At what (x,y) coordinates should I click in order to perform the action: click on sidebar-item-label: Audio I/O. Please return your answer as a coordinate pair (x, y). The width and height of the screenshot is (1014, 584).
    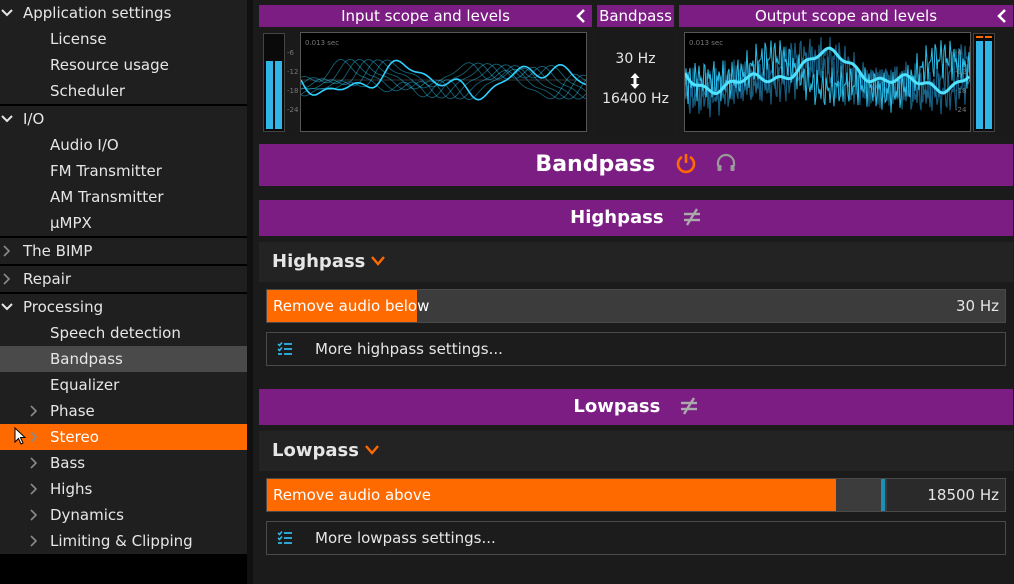
    Looking at the image, I should click on (84, 145).